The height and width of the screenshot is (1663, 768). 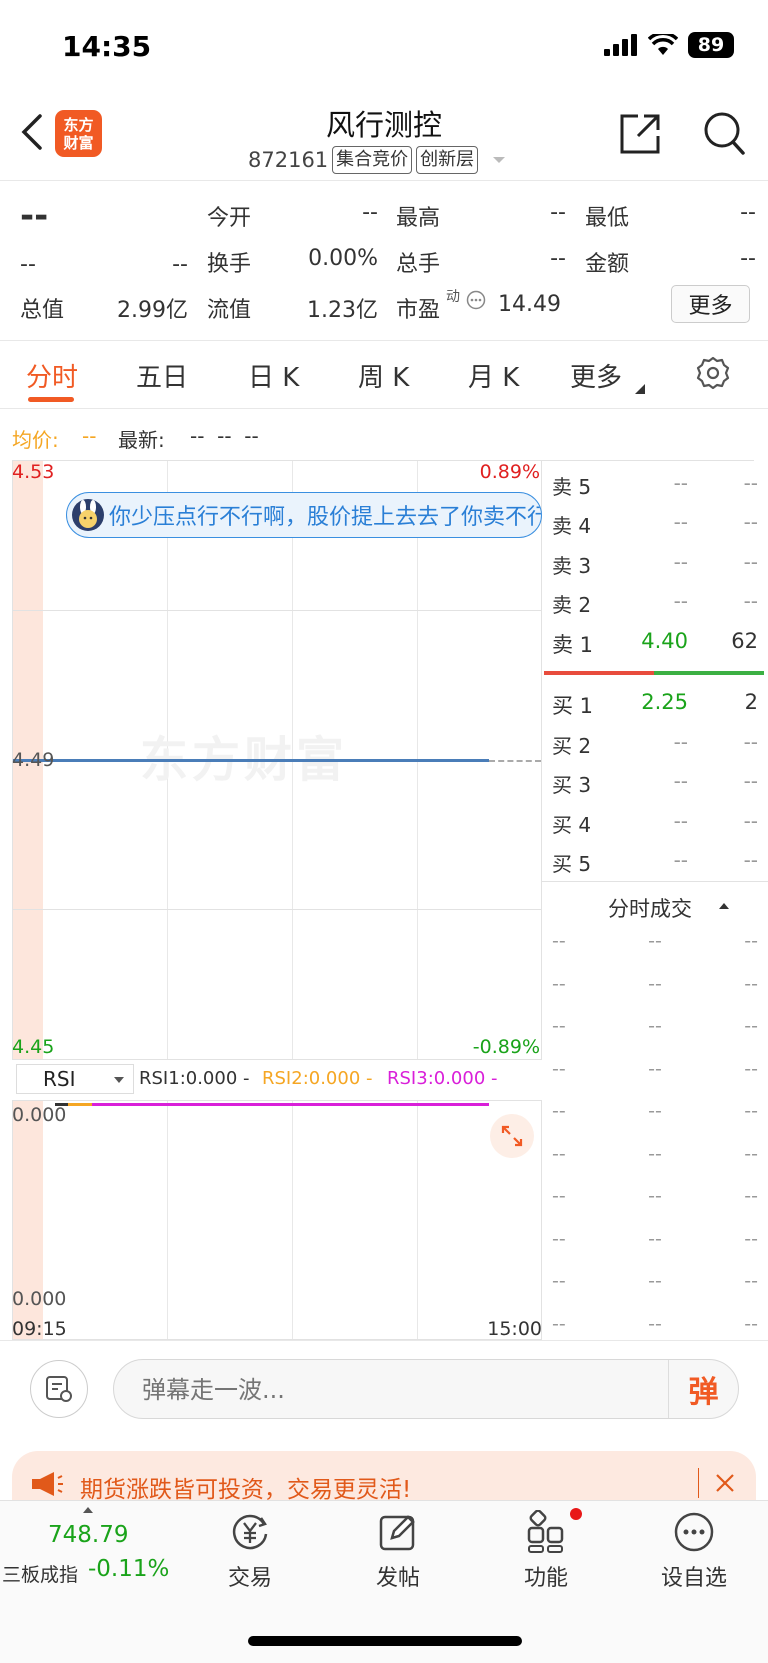 I want to click on danmaku-settings-button, so click(x=59, y=1389).